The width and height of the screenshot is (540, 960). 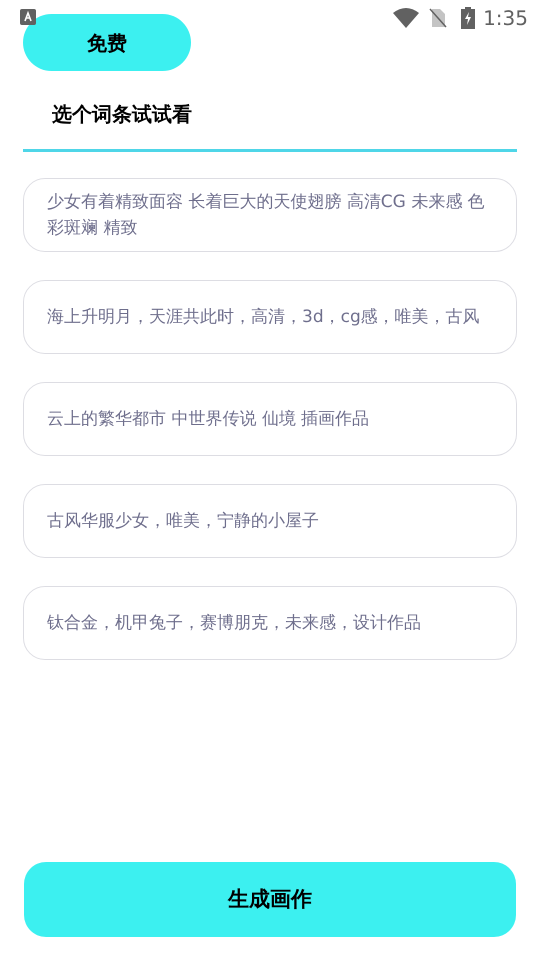 I want to click on free-button: 免费, so click(x=107, y=42).